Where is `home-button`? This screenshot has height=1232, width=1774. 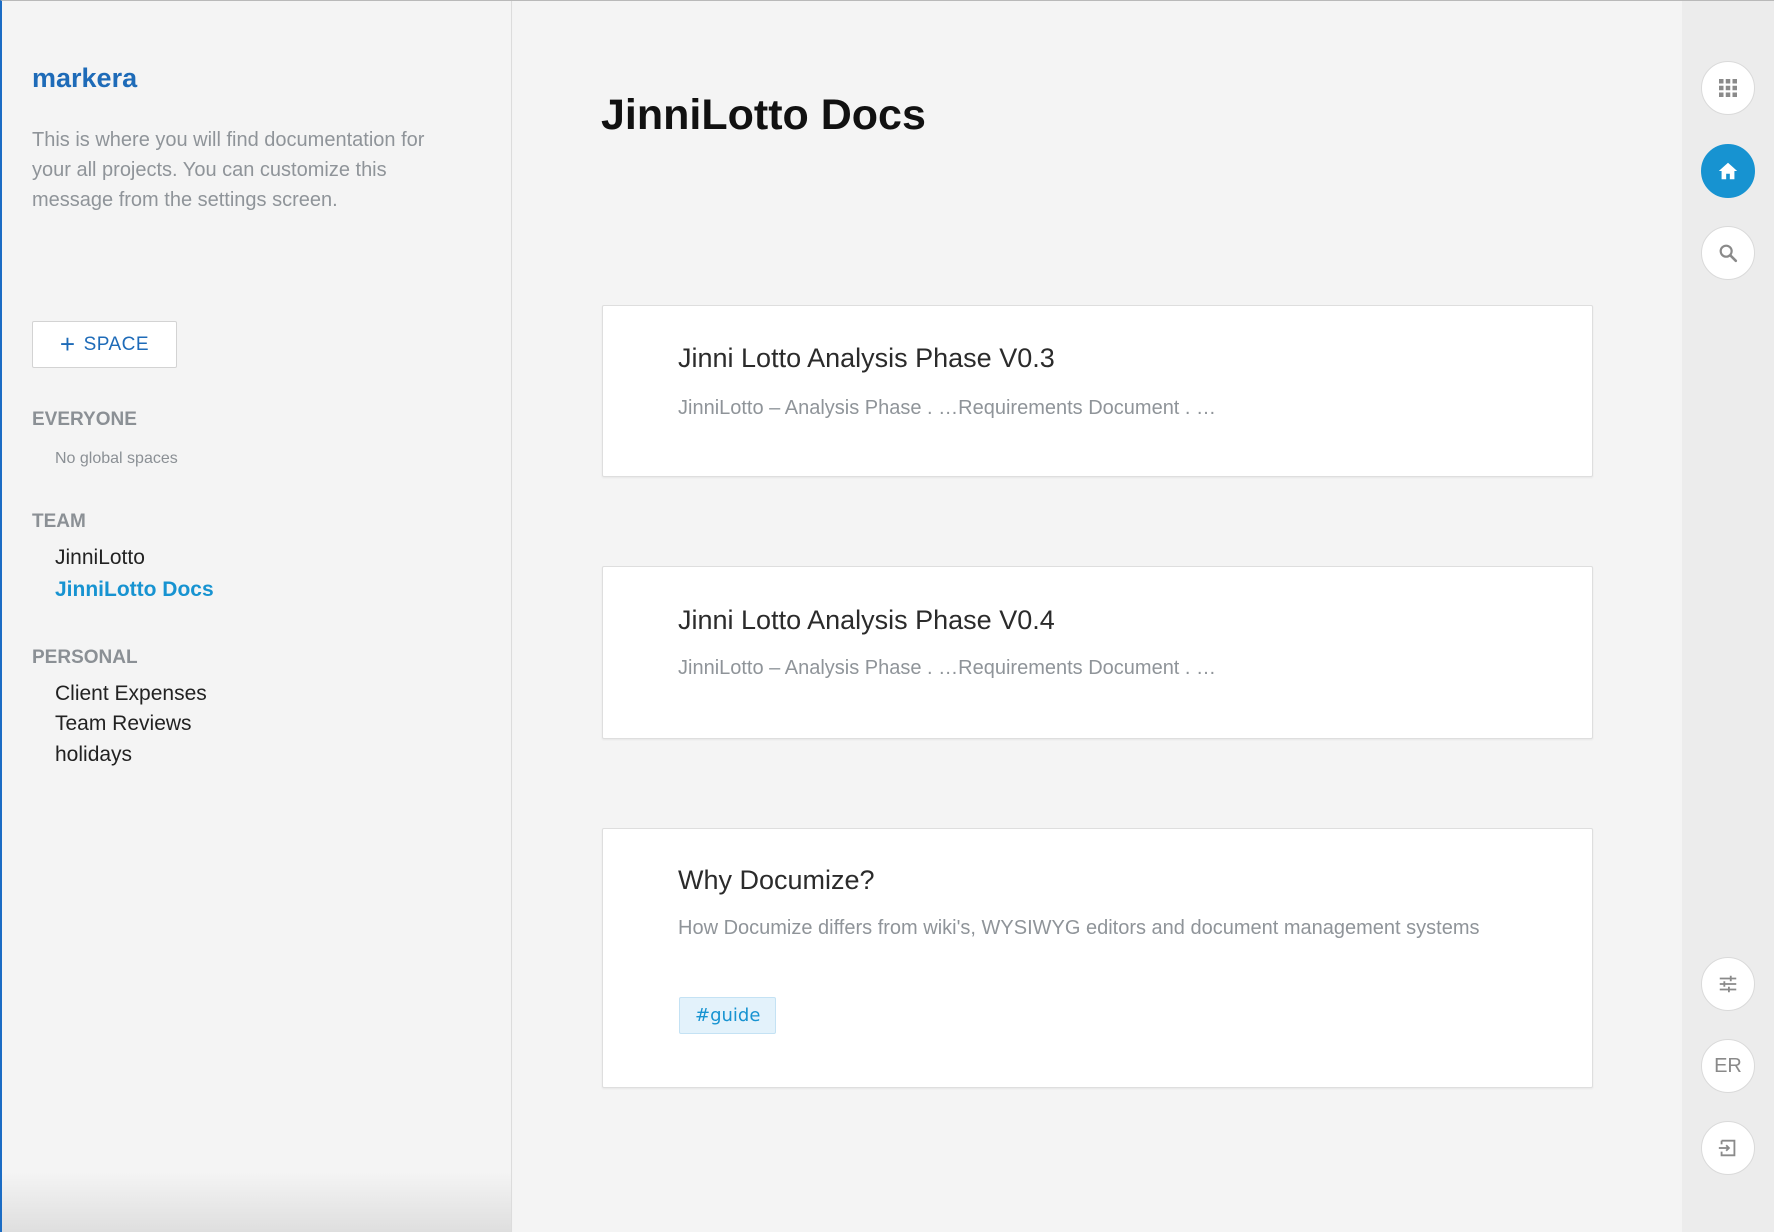 home-button is located at coordinates (1728, 171).